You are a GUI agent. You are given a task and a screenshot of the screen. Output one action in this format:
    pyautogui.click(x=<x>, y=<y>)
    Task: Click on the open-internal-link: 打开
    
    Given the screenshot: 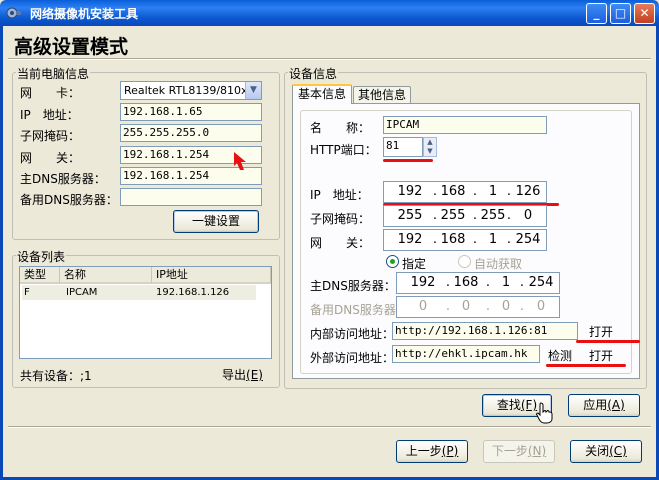 What is the action you would take?
    pyautogui.click(x=601, y=331)
    